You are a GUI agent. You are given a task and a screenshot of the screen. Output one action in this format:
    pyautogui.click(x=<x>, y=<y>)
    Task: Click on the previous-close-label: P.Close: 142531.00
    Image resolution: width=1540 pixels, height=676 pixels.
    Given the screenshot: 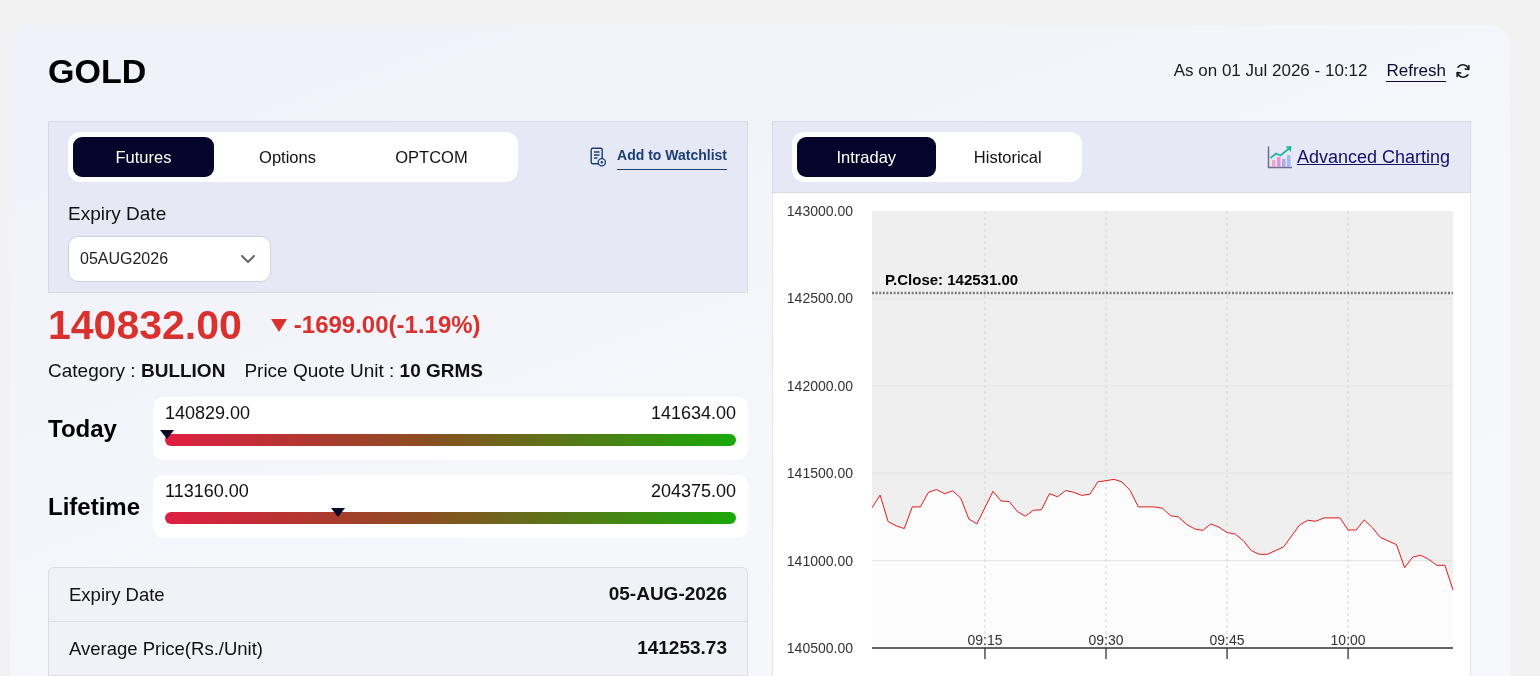 What is the action you would take?
    pyautogui.click(x=952, y=279)
    